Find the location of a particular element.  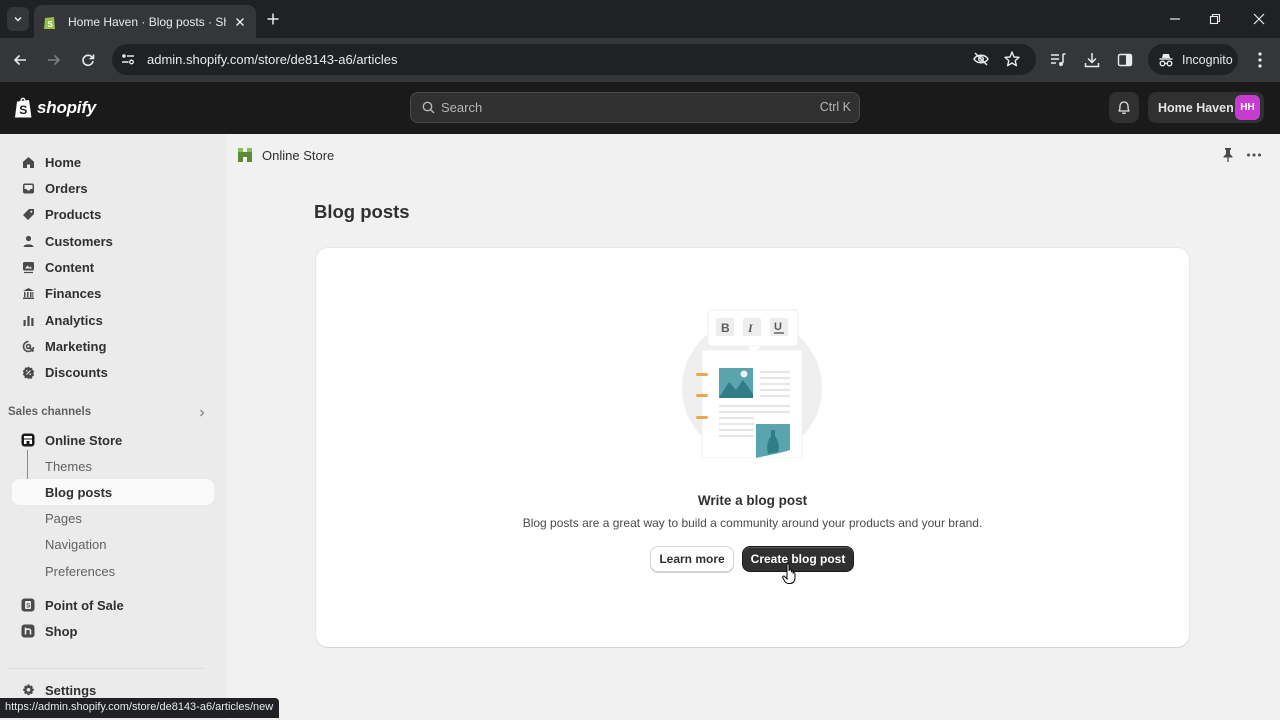

learn-more-button: Learn more is located at coordinates (692, 559).